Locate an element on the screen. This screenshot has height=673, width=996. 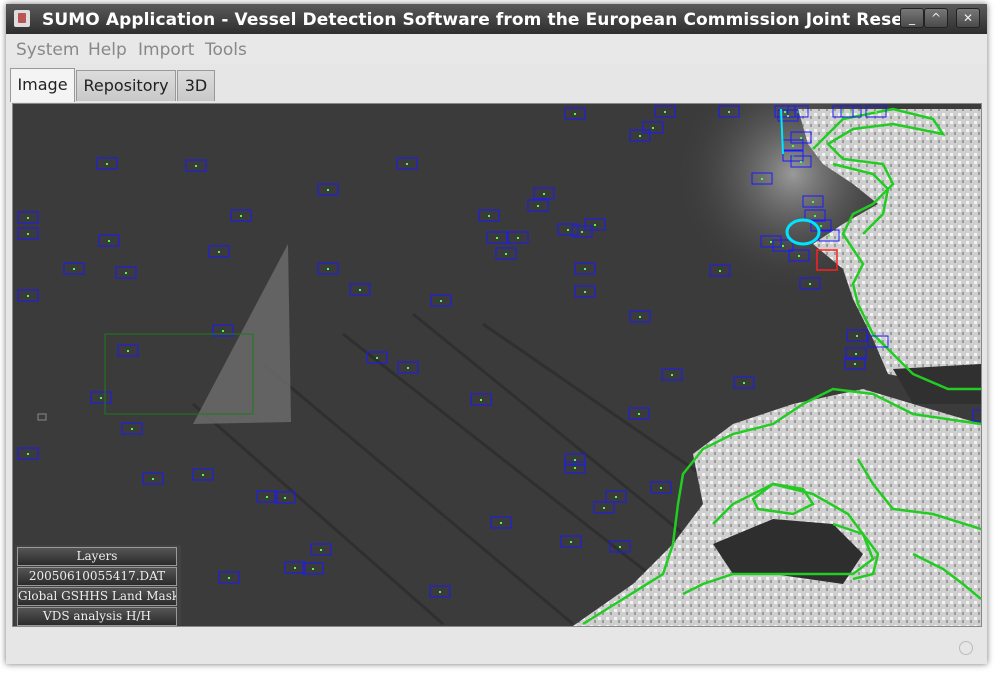
menu-bar: System Help Import Tools is located at coordinates (496, 49).